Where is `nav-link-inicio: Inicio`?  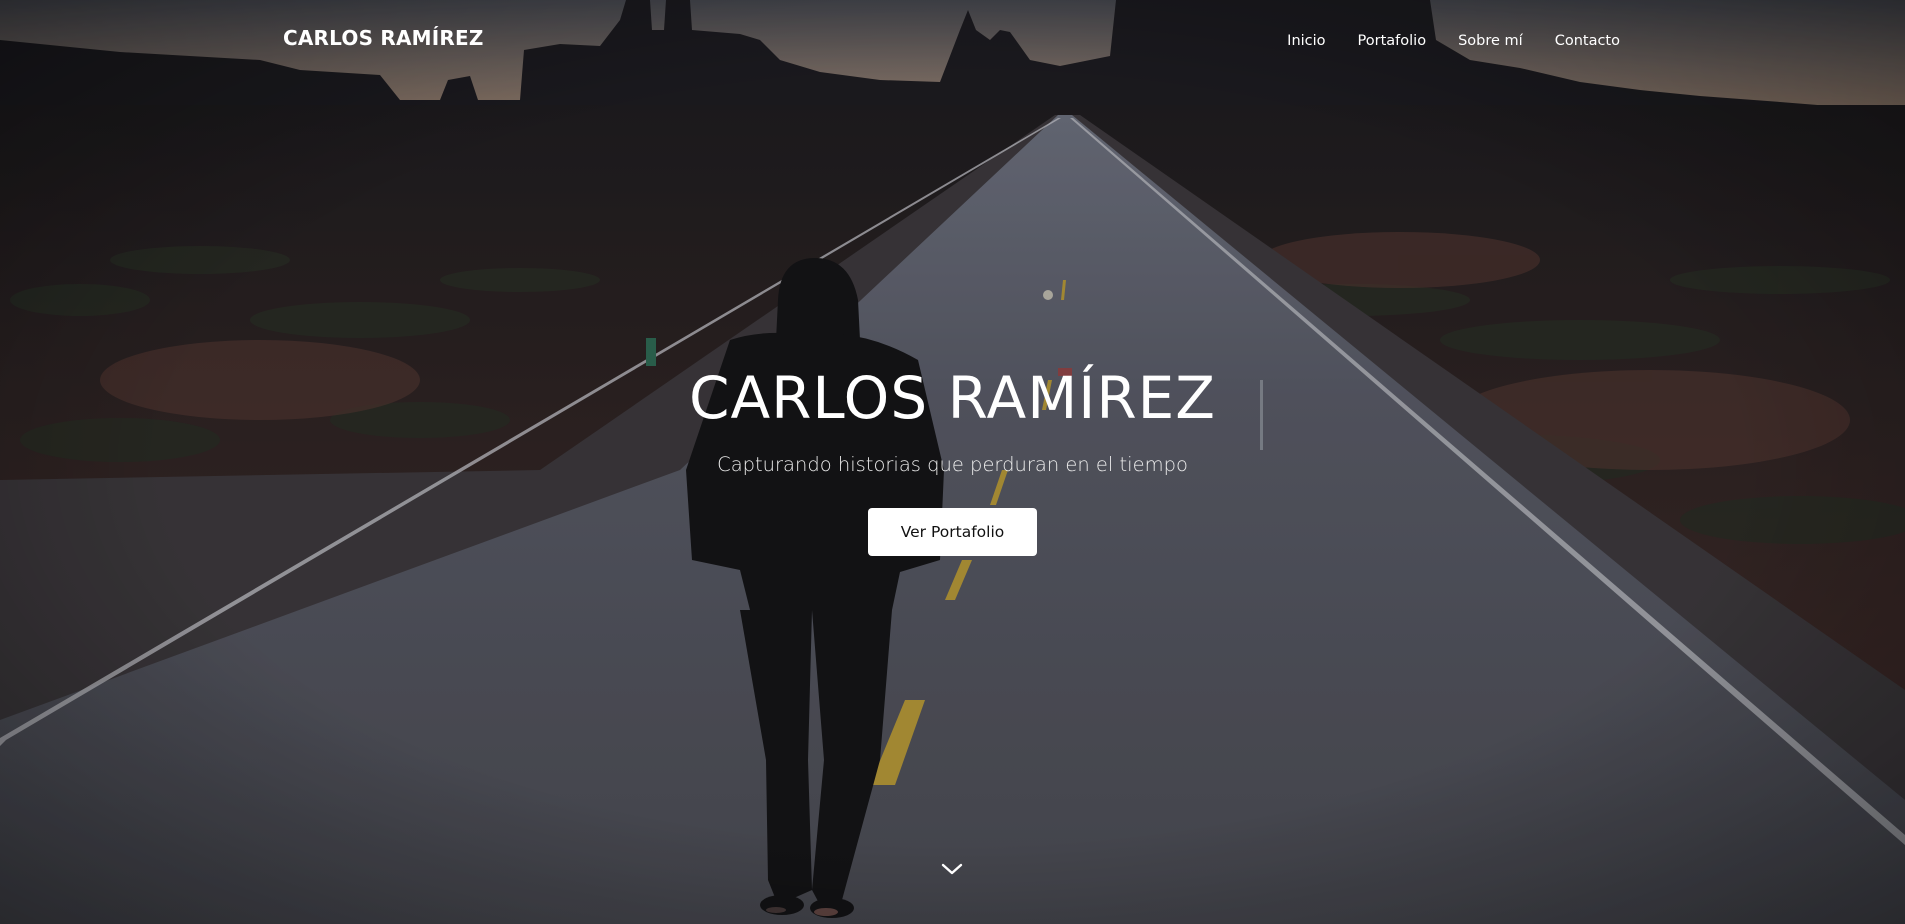 nav-link-inicio: Inicio is located at coordinates (1306, 41).